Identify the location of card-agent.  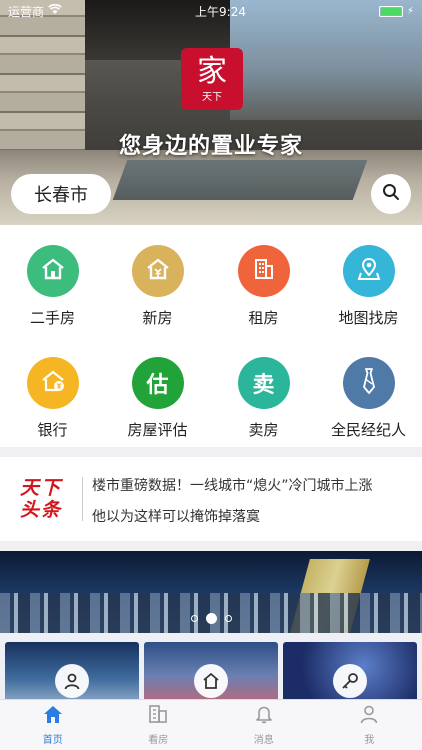
(72, 672).